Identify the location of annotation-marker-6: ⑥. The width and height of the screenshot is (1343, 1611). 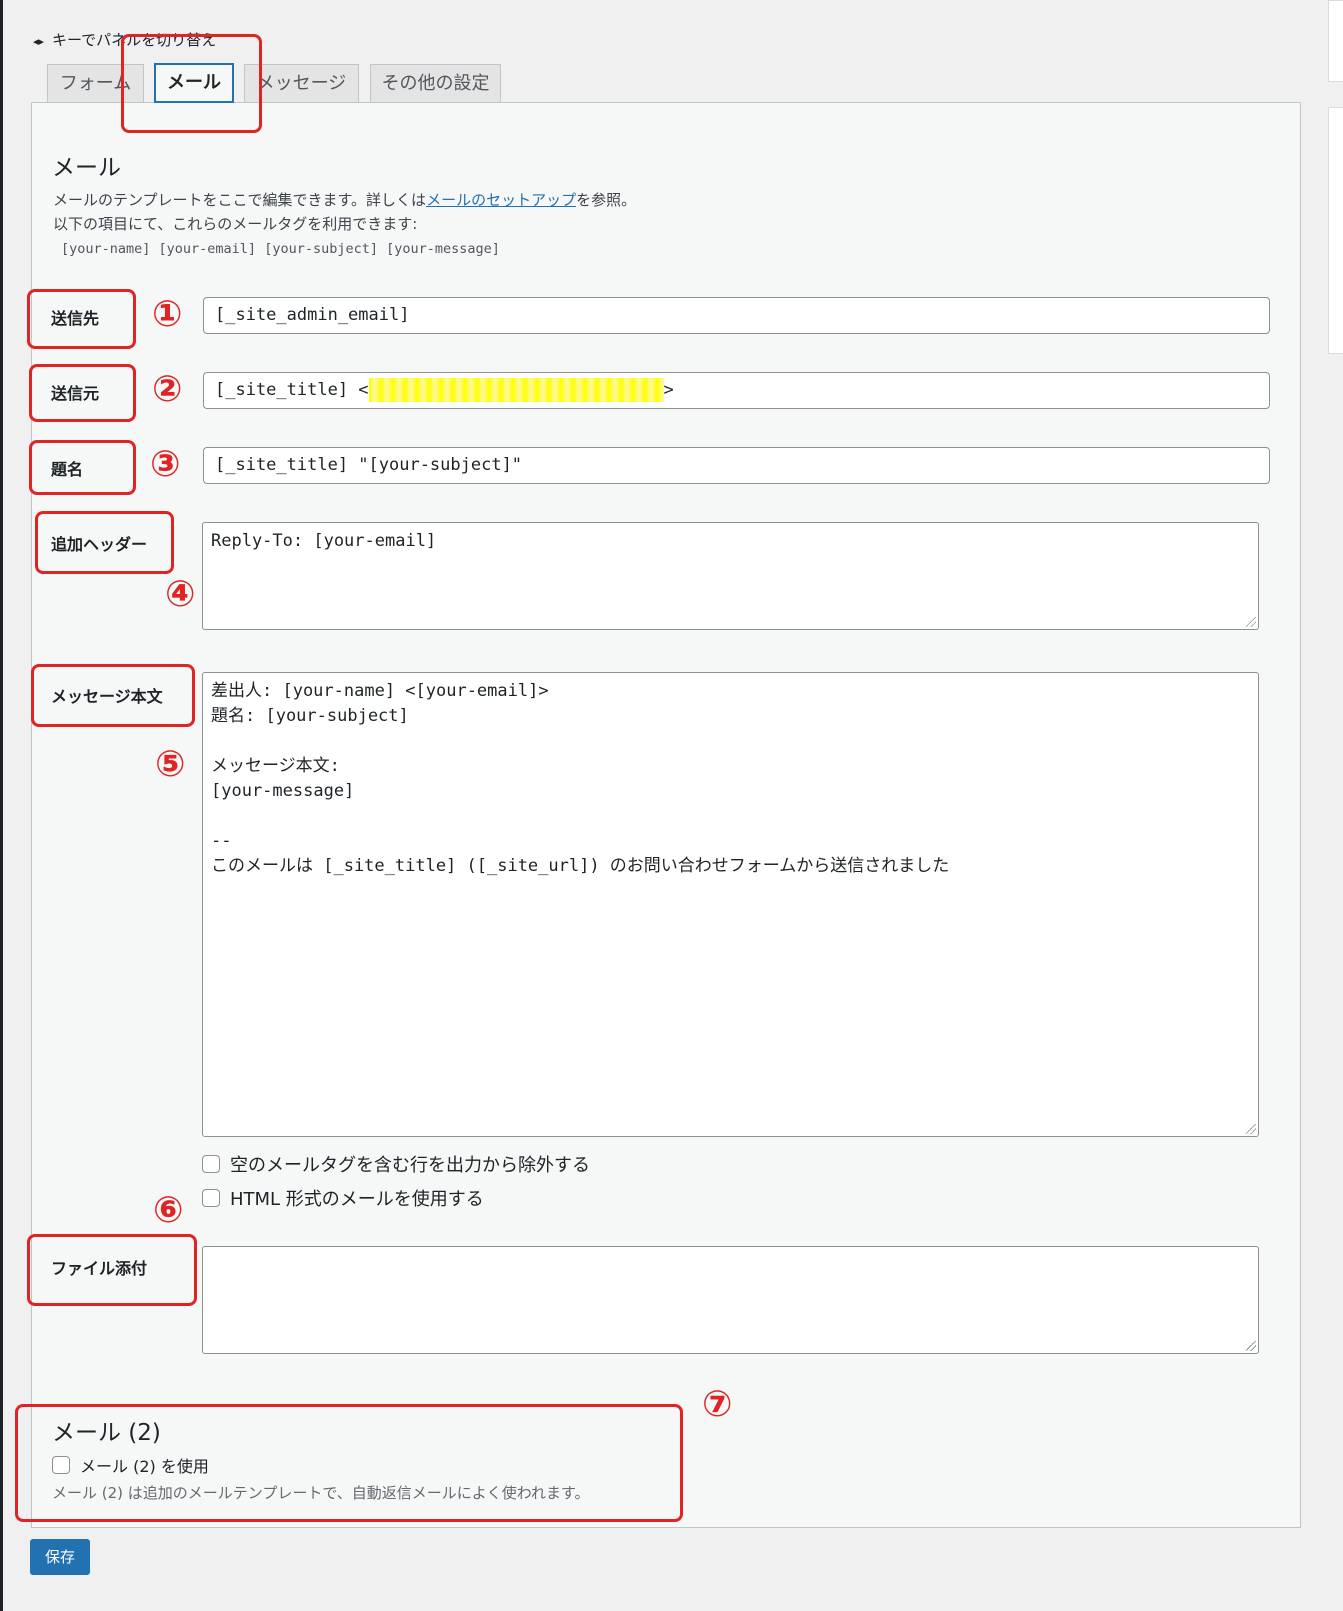
(168, 1210).